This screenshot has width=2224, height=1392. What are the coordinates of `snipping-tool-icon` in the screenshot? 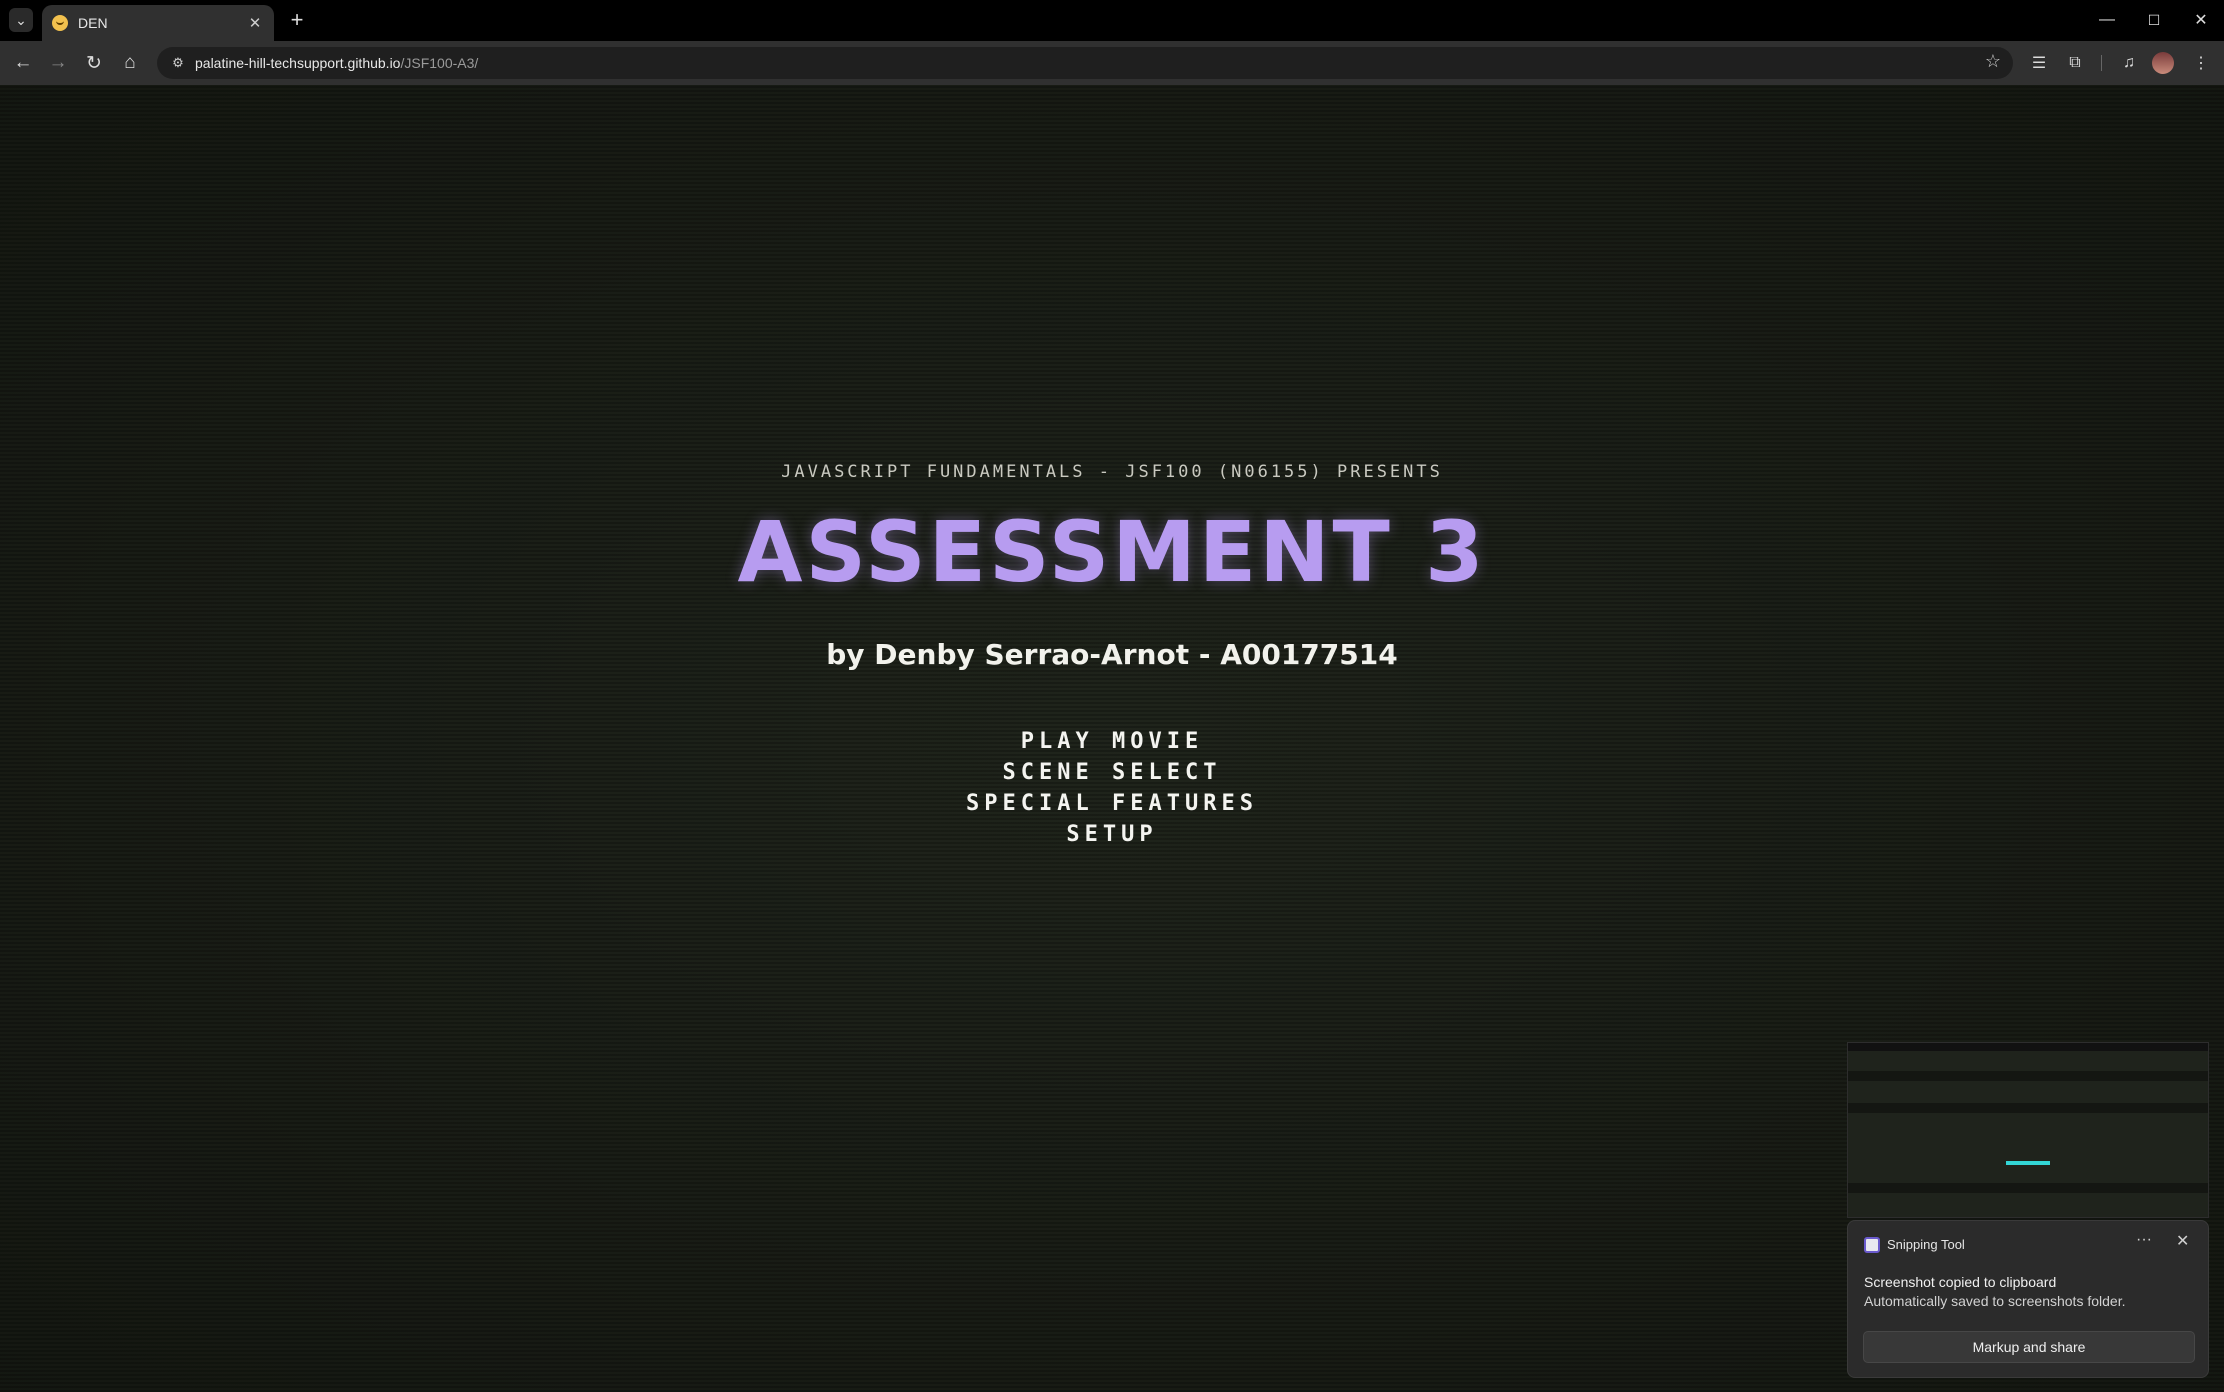 It's located at (1872, 1245).